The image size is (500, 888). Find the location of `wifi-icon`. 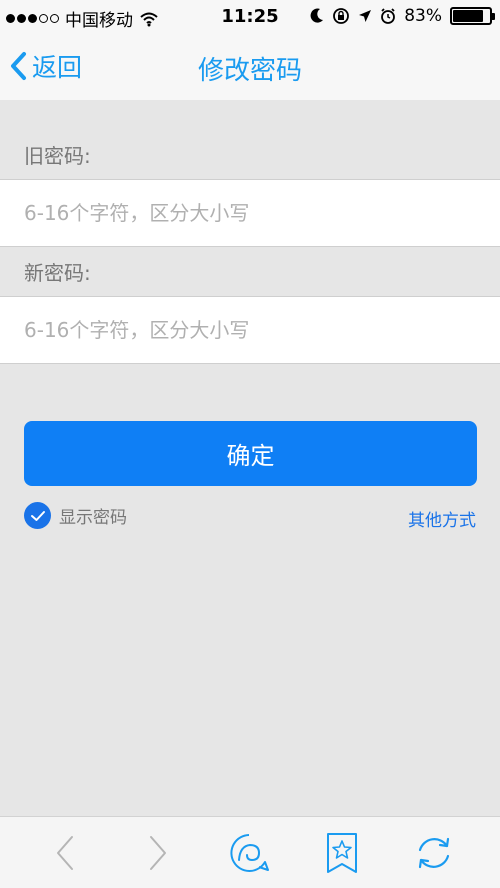

wifi-icon is located at coordinates (149, 19).